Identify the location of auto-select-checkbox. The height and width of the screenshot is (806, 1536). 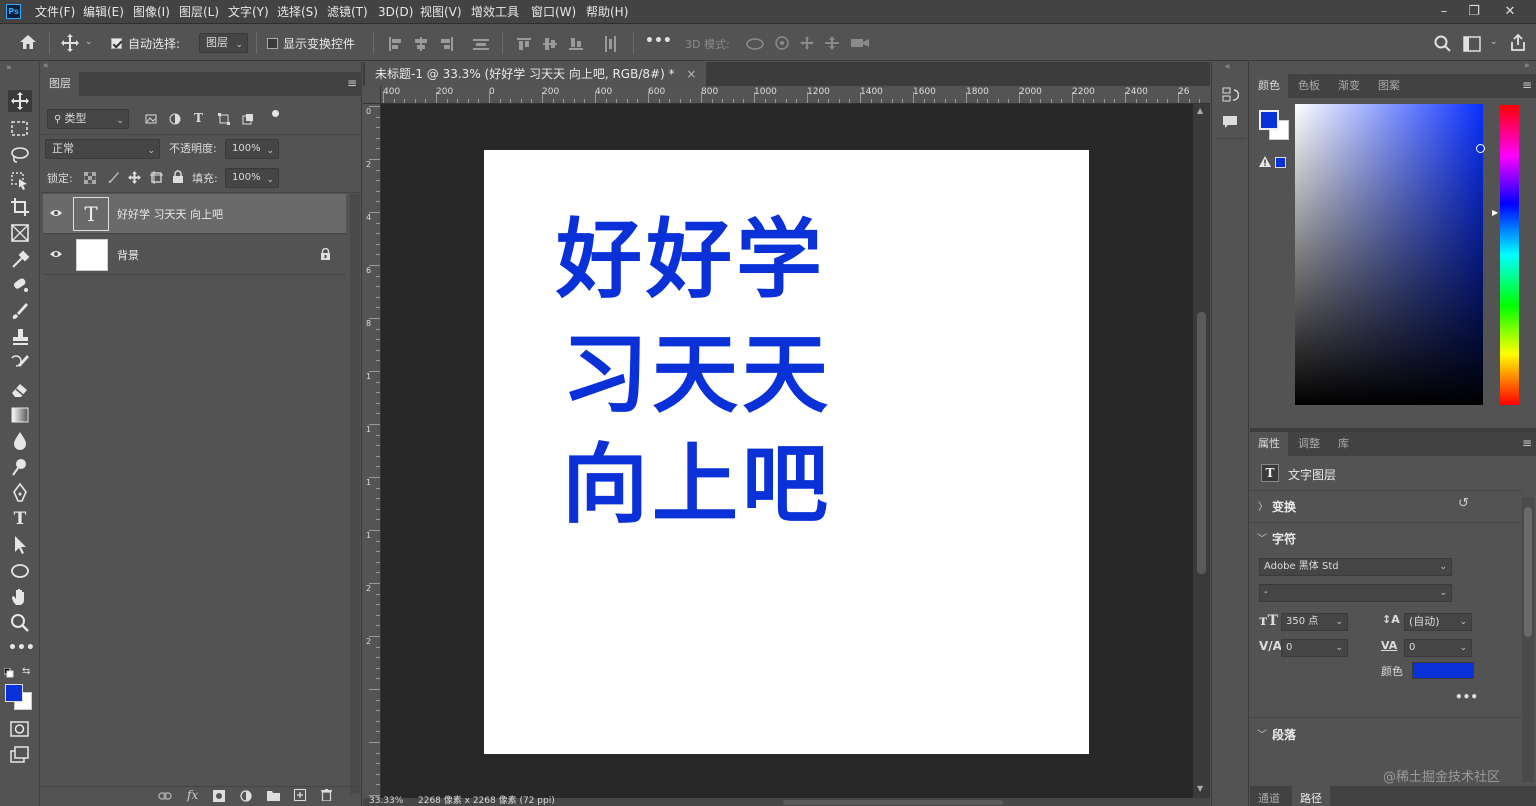
(116, 43).